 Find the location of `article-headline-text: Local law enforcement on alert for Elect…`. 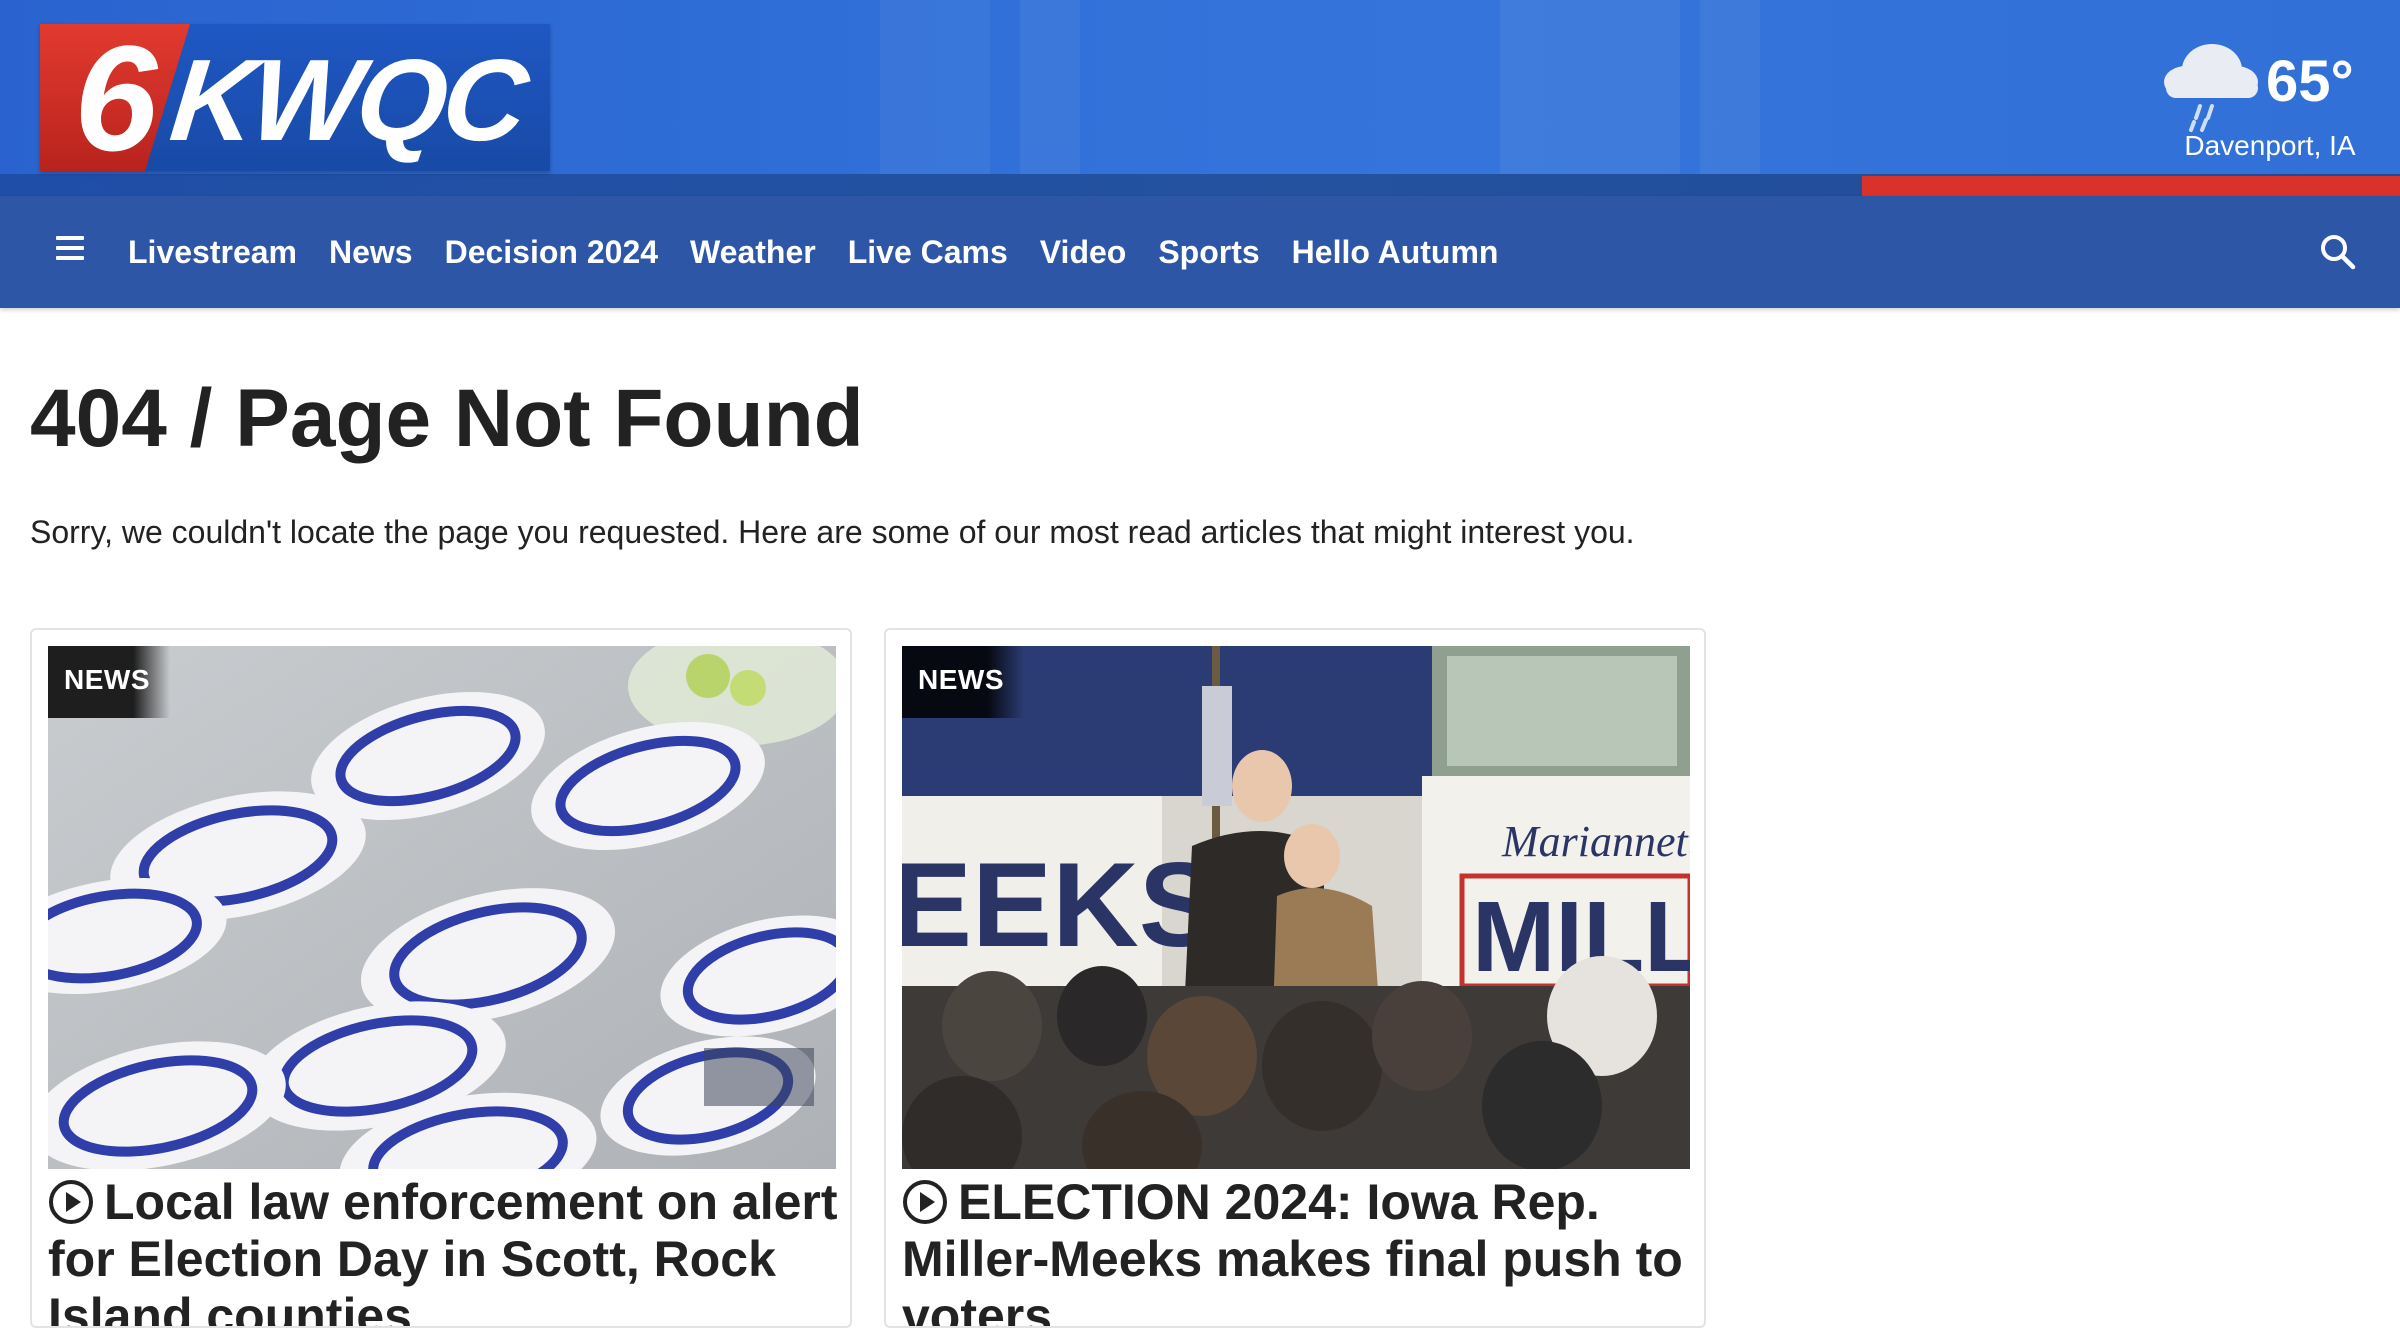

article-headline-text: Local law enforcement on alert for Elect… is located at coordinates (443, 1251).